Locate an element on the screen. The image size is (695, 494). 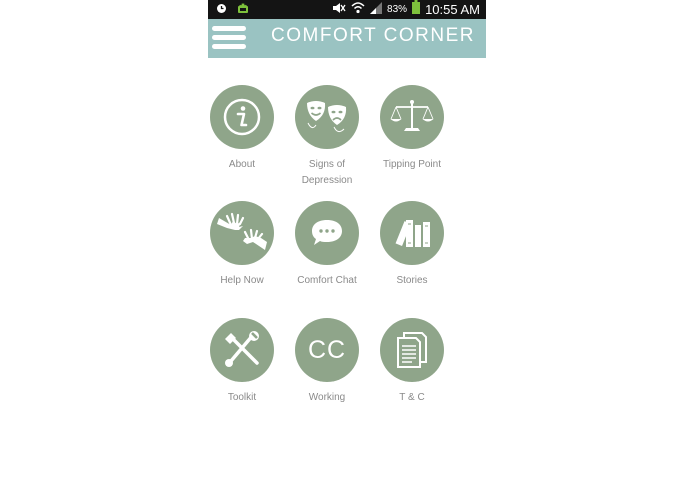
theater-masks-icon is located at coordinates (327, 117).